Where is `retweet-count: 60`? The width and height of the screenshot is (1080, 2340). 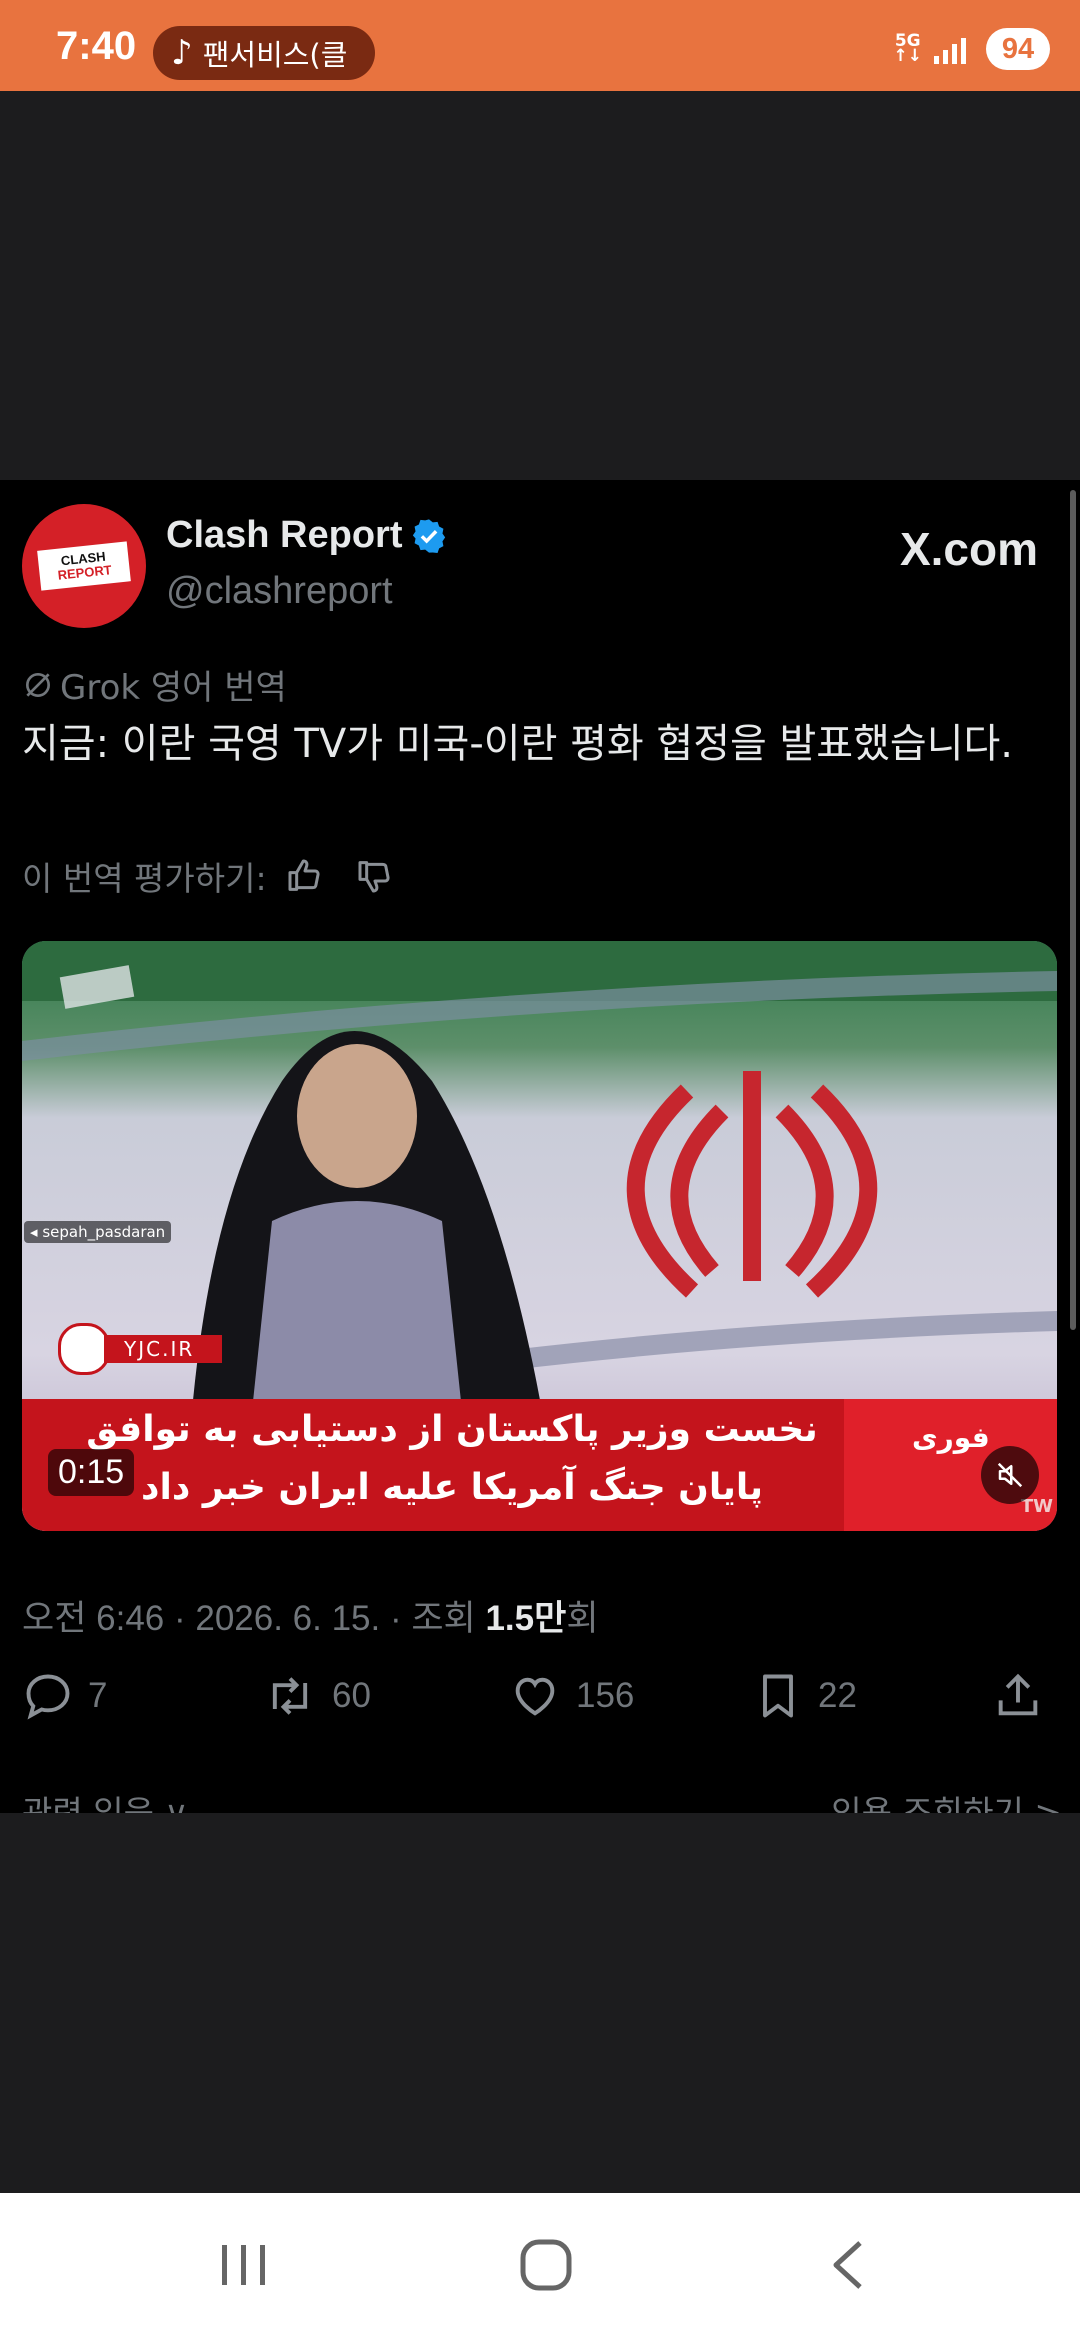 retweet-count: 60 is located at coordinates (351, 1695).